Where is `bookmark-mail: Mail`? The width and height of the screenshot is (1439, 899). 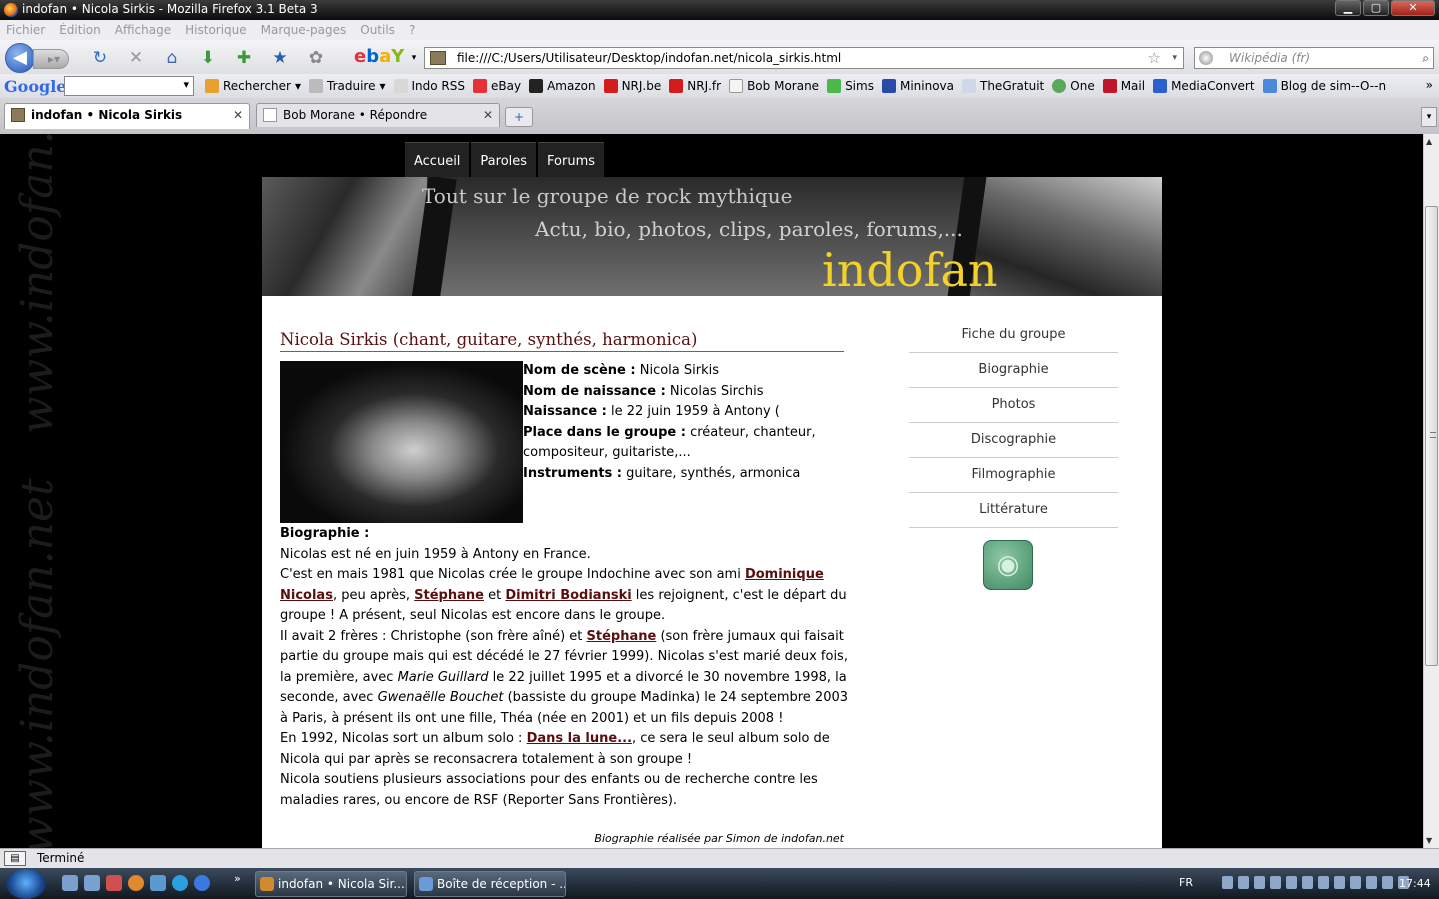
bookmark-mail: Mail is located at coordinates (1123, 86).